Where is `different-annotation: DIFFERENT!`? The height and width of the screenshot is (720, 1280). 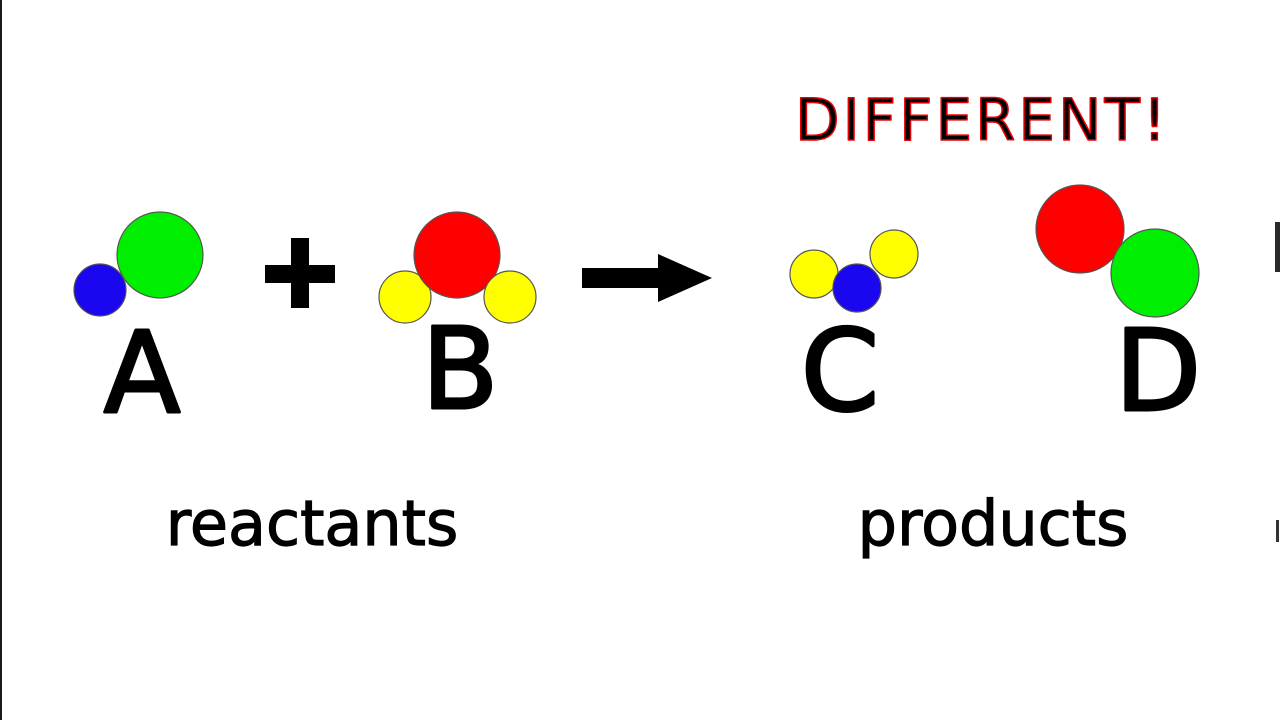
different-annotation: DIFFERENT! is located at coordinates (982, 120).